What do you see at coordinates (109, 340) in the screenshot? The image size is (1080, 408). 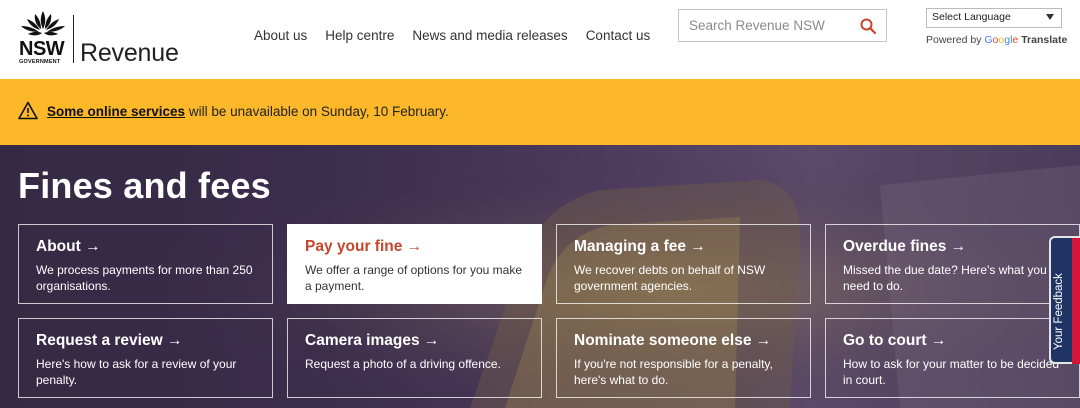 I see `card-title: Request a review →` at bounding box center [109, 340].